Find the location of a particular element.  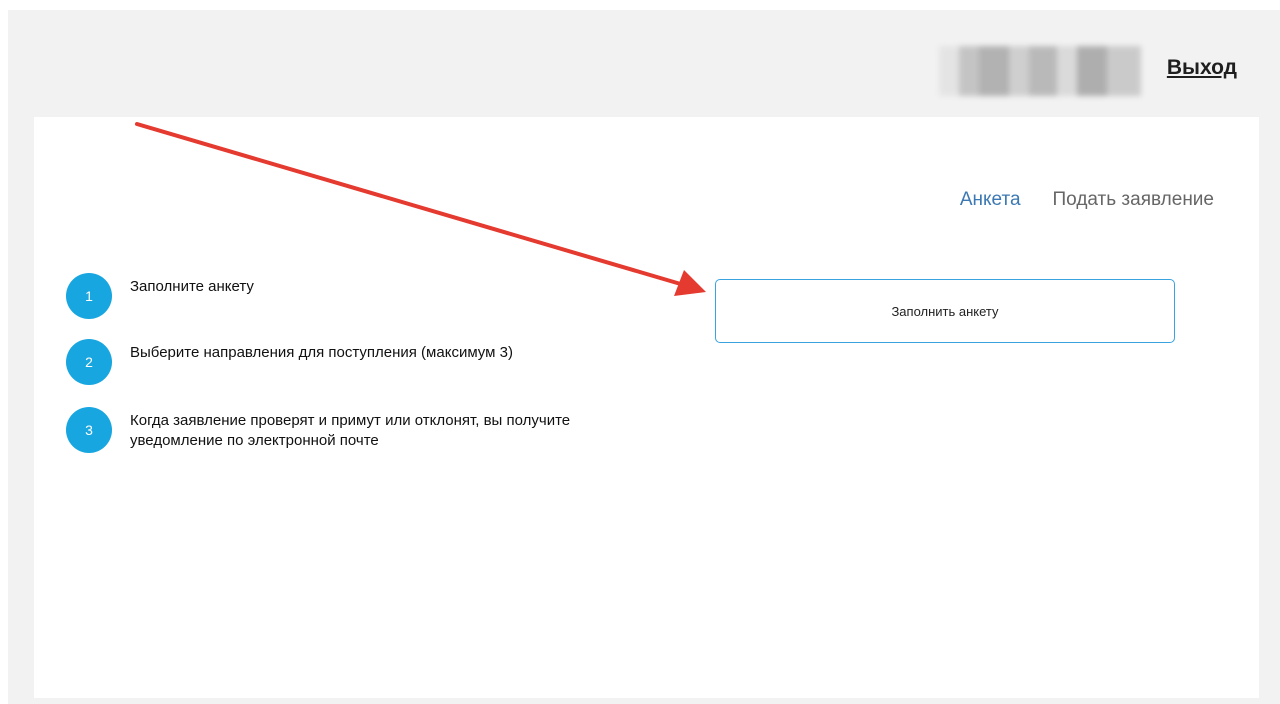

nav-tab-questionnaire: Анкета is located at coordinates (990, 200).